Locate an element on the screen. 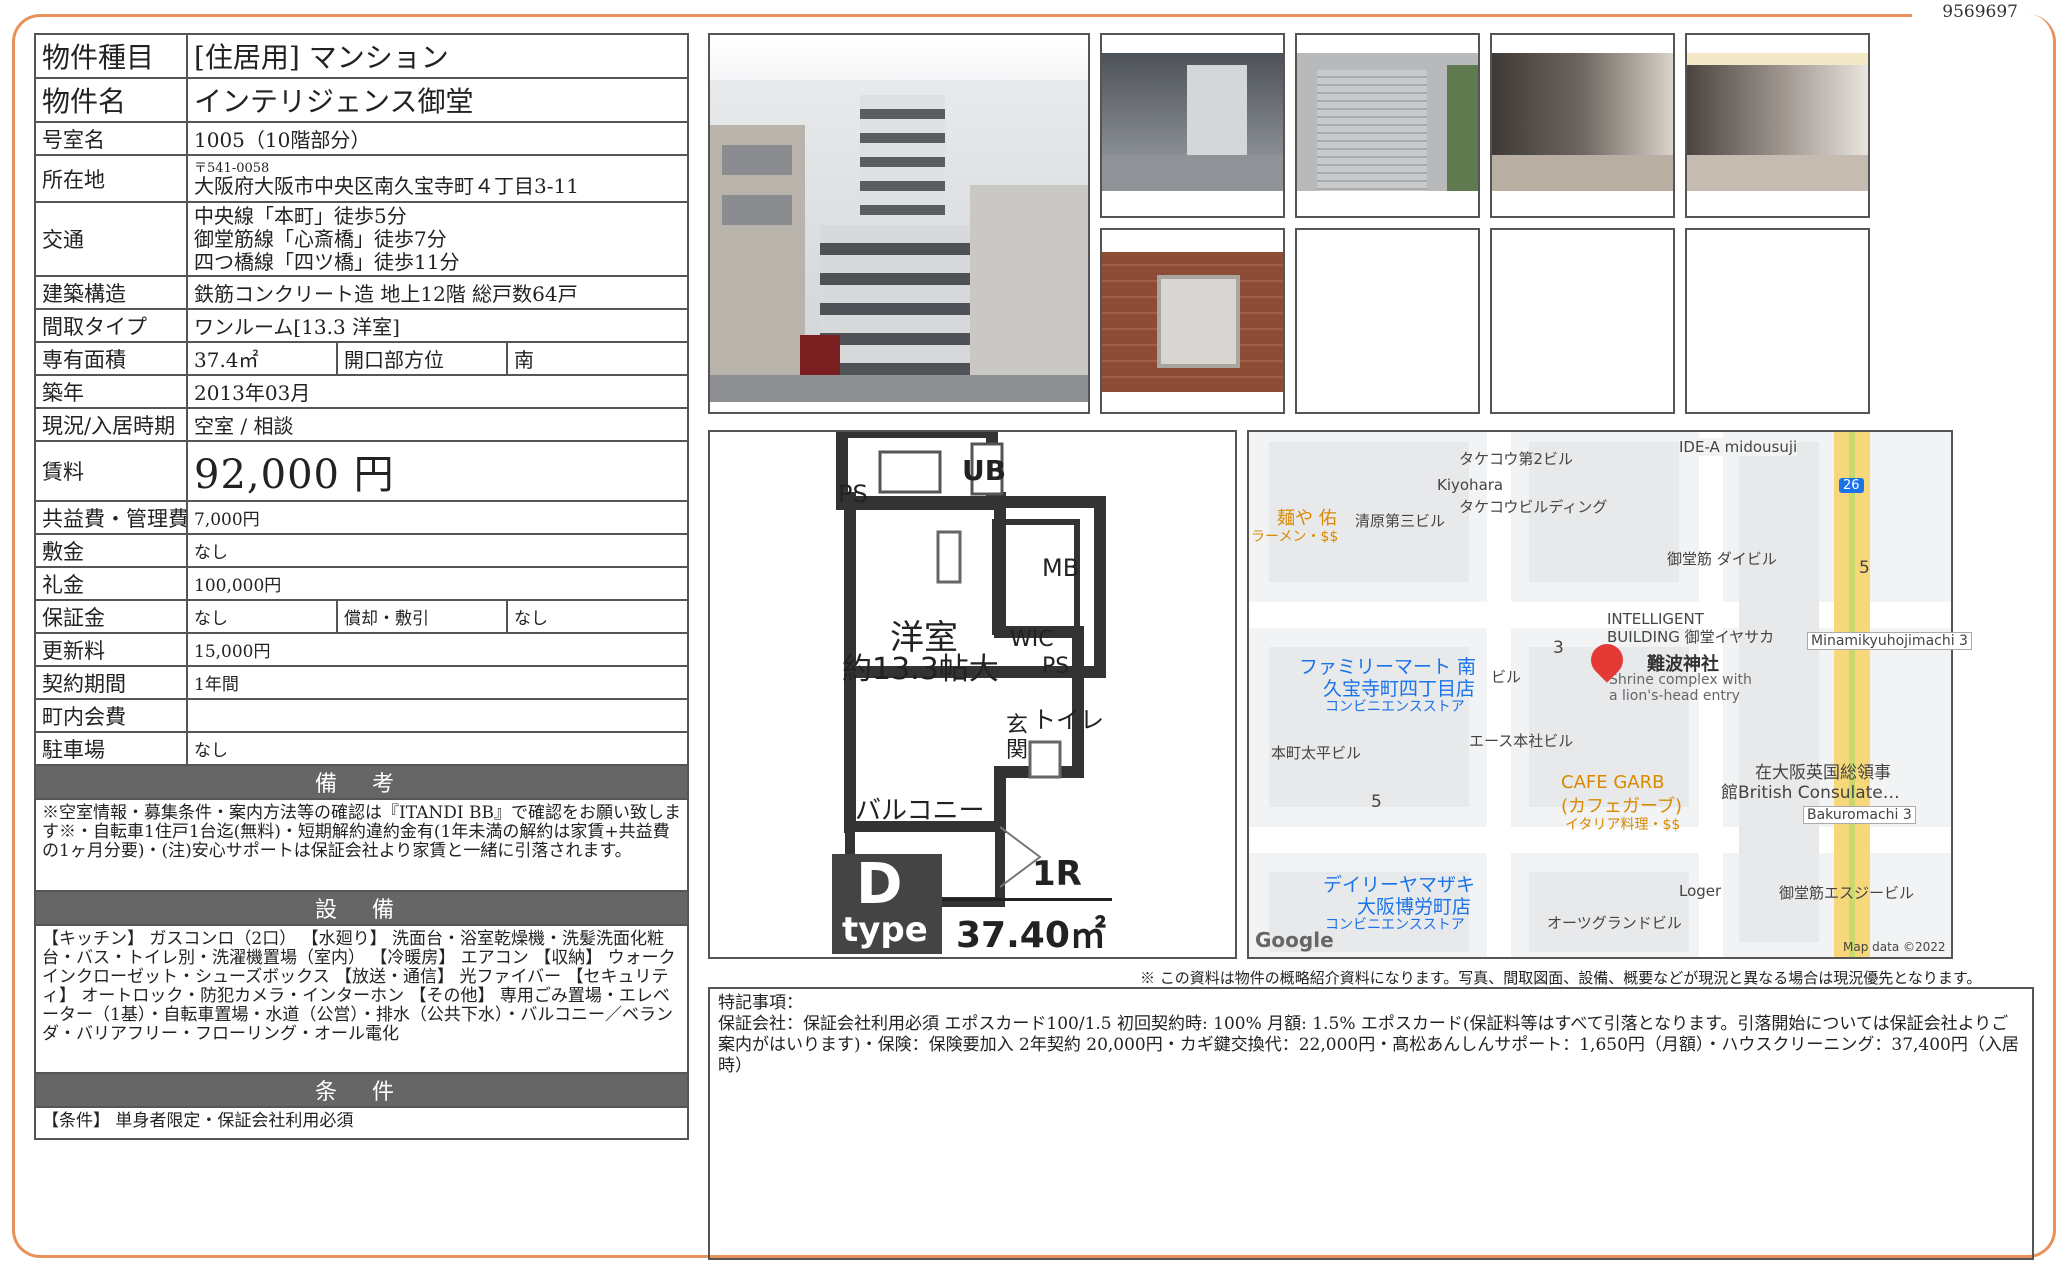 This screenshot has width=2056, height=1265. row-renewal: 更新料 15,000円 is located at coordinates (362, 649).